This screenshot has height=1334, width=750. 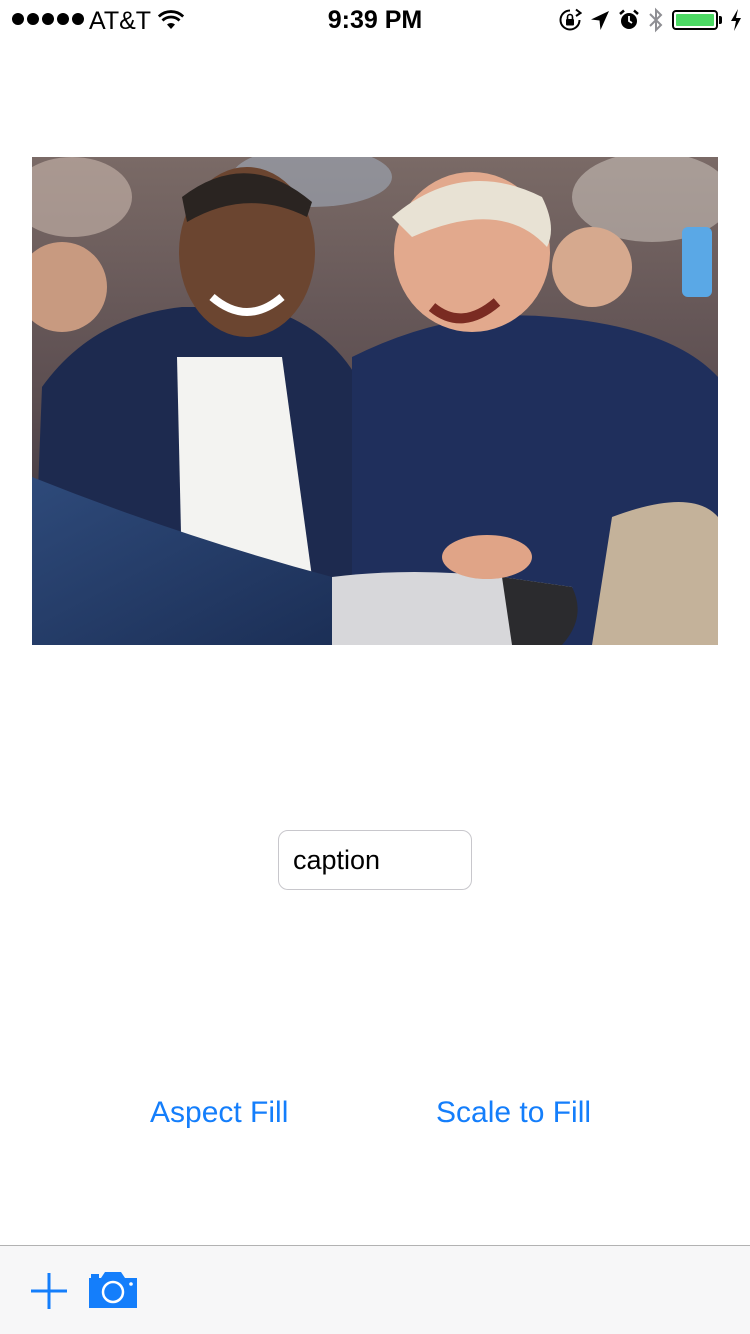 I want to click on camera-icon, so click(x=113, y=1290).